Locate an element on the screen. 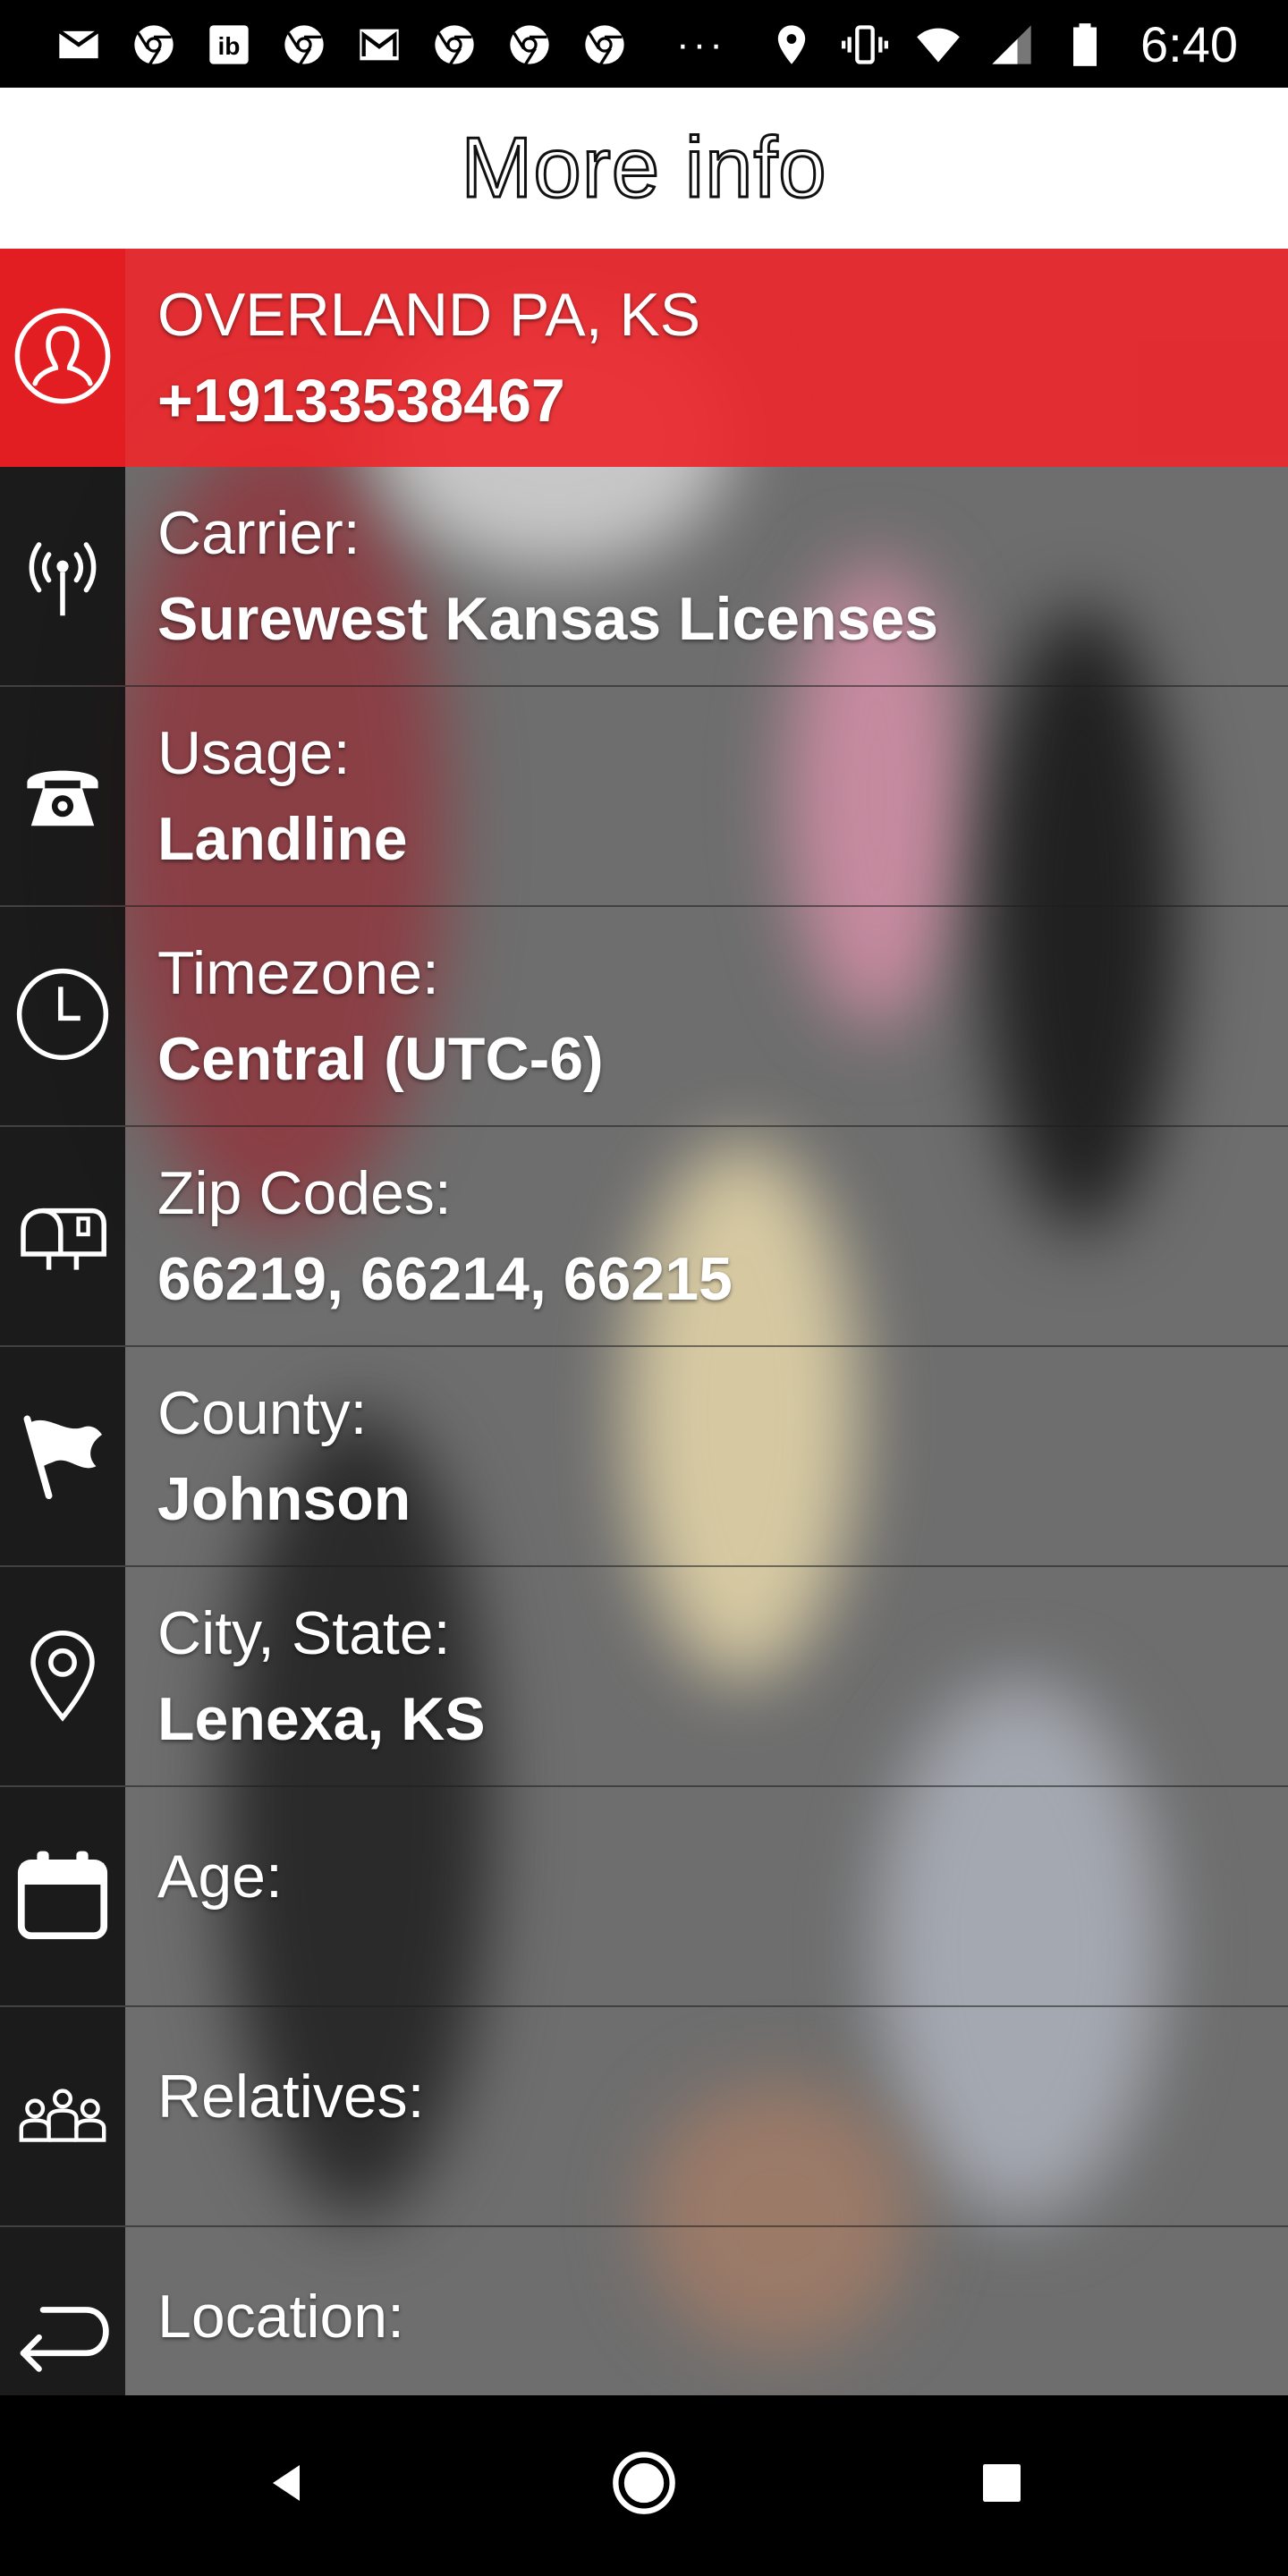 The image size is (1288, 2576). overflow-indicator: ··· is located at coordinates (701, 44).